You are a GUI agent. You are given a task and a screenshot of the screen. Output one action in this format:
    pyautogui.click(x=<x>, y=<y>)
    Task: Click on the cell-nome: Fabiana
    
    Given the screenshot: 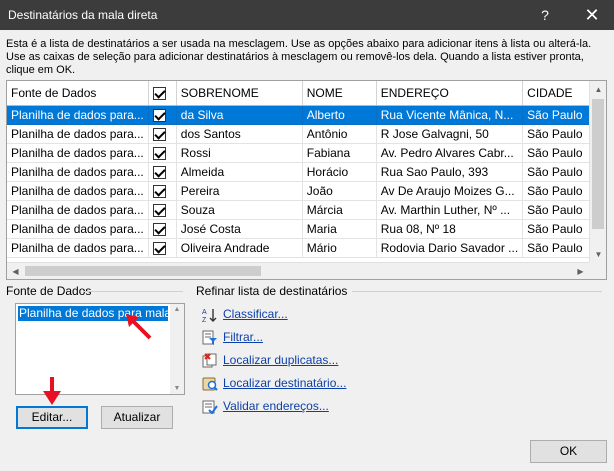 What is the action you would take?
    pyautogui.click(x=339, y=153)
    